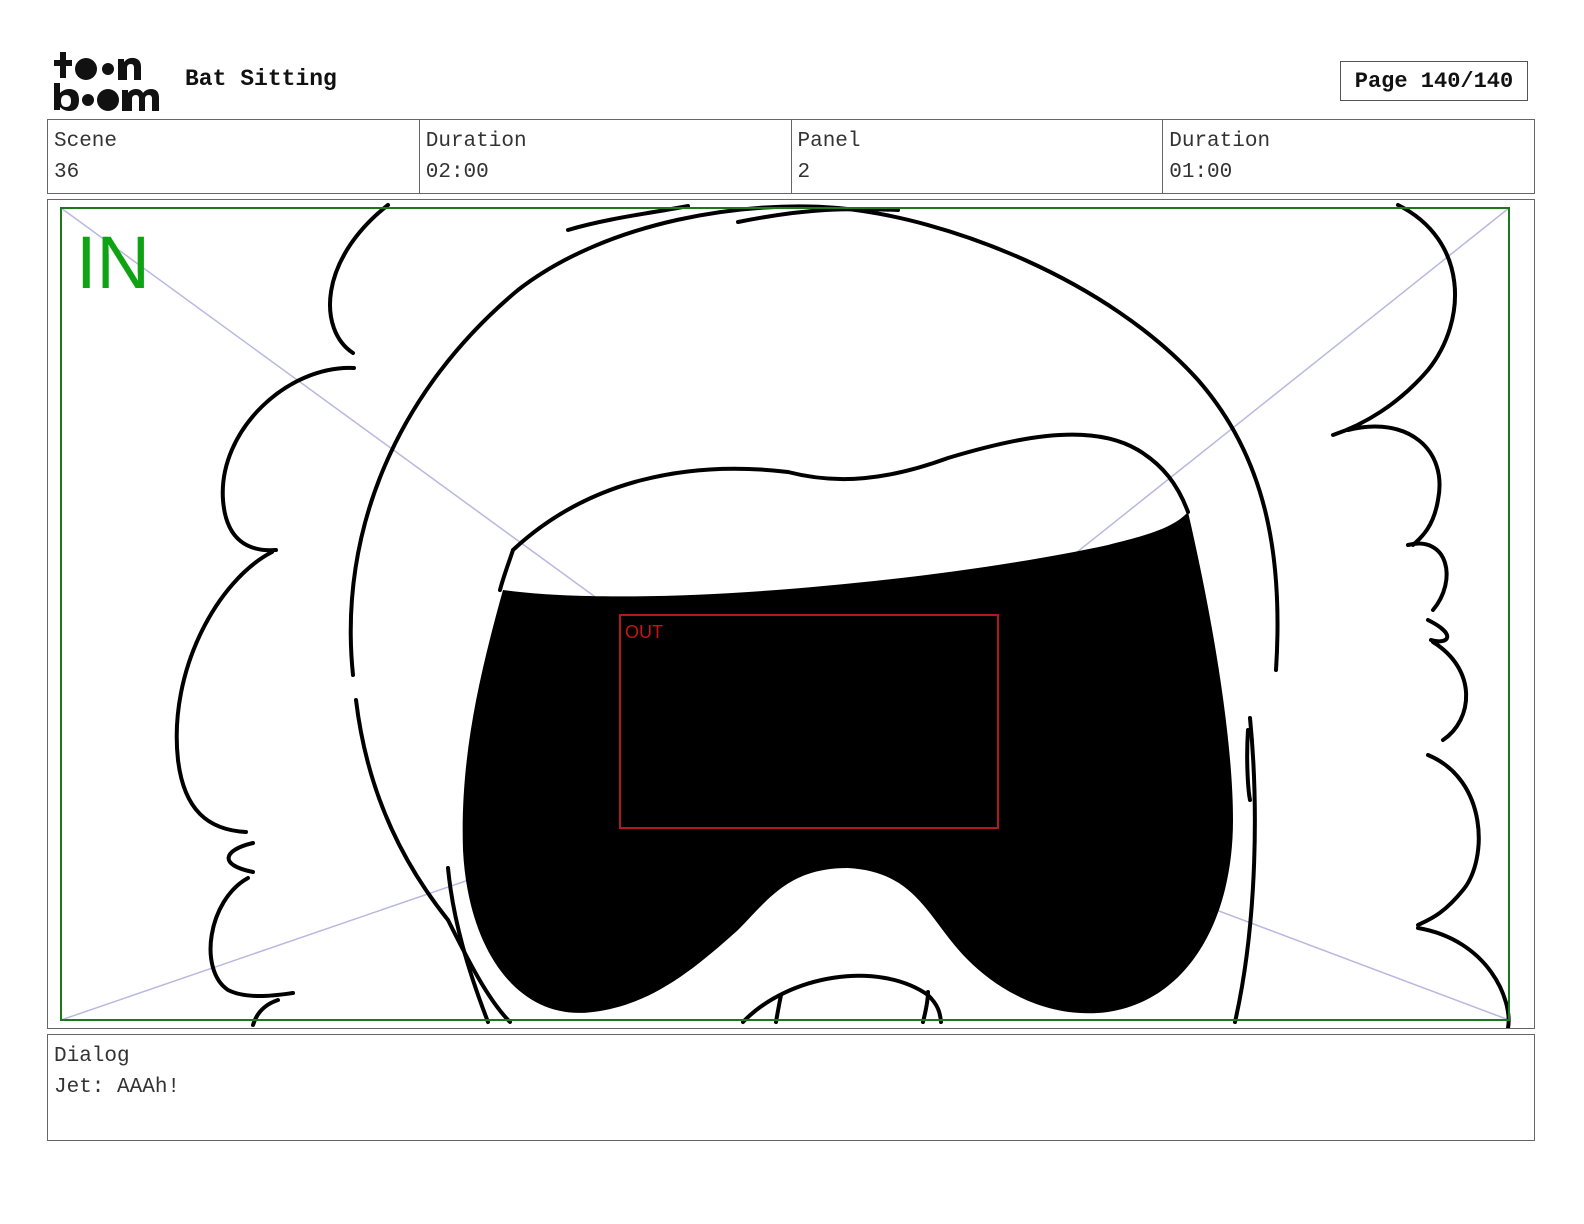  Describe the element at coordinates (1220, 141) in the screenshot. I see `panel-duration-label: Duration` at that location.